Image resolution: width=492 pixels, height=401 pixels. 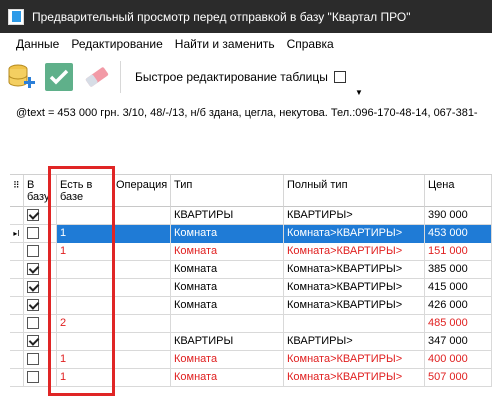 I want to click on quick-edit-toggle: Быстрое редактирование таблицы, so click(x=240, y=77).